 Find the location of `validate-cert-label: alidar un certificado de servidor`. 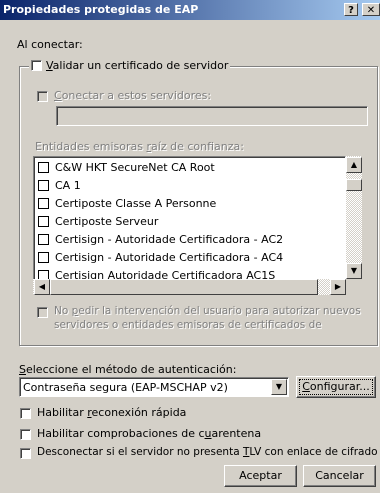

validate-cert-label: alidar un certificado de servidor is located at coordinates (140, 65).